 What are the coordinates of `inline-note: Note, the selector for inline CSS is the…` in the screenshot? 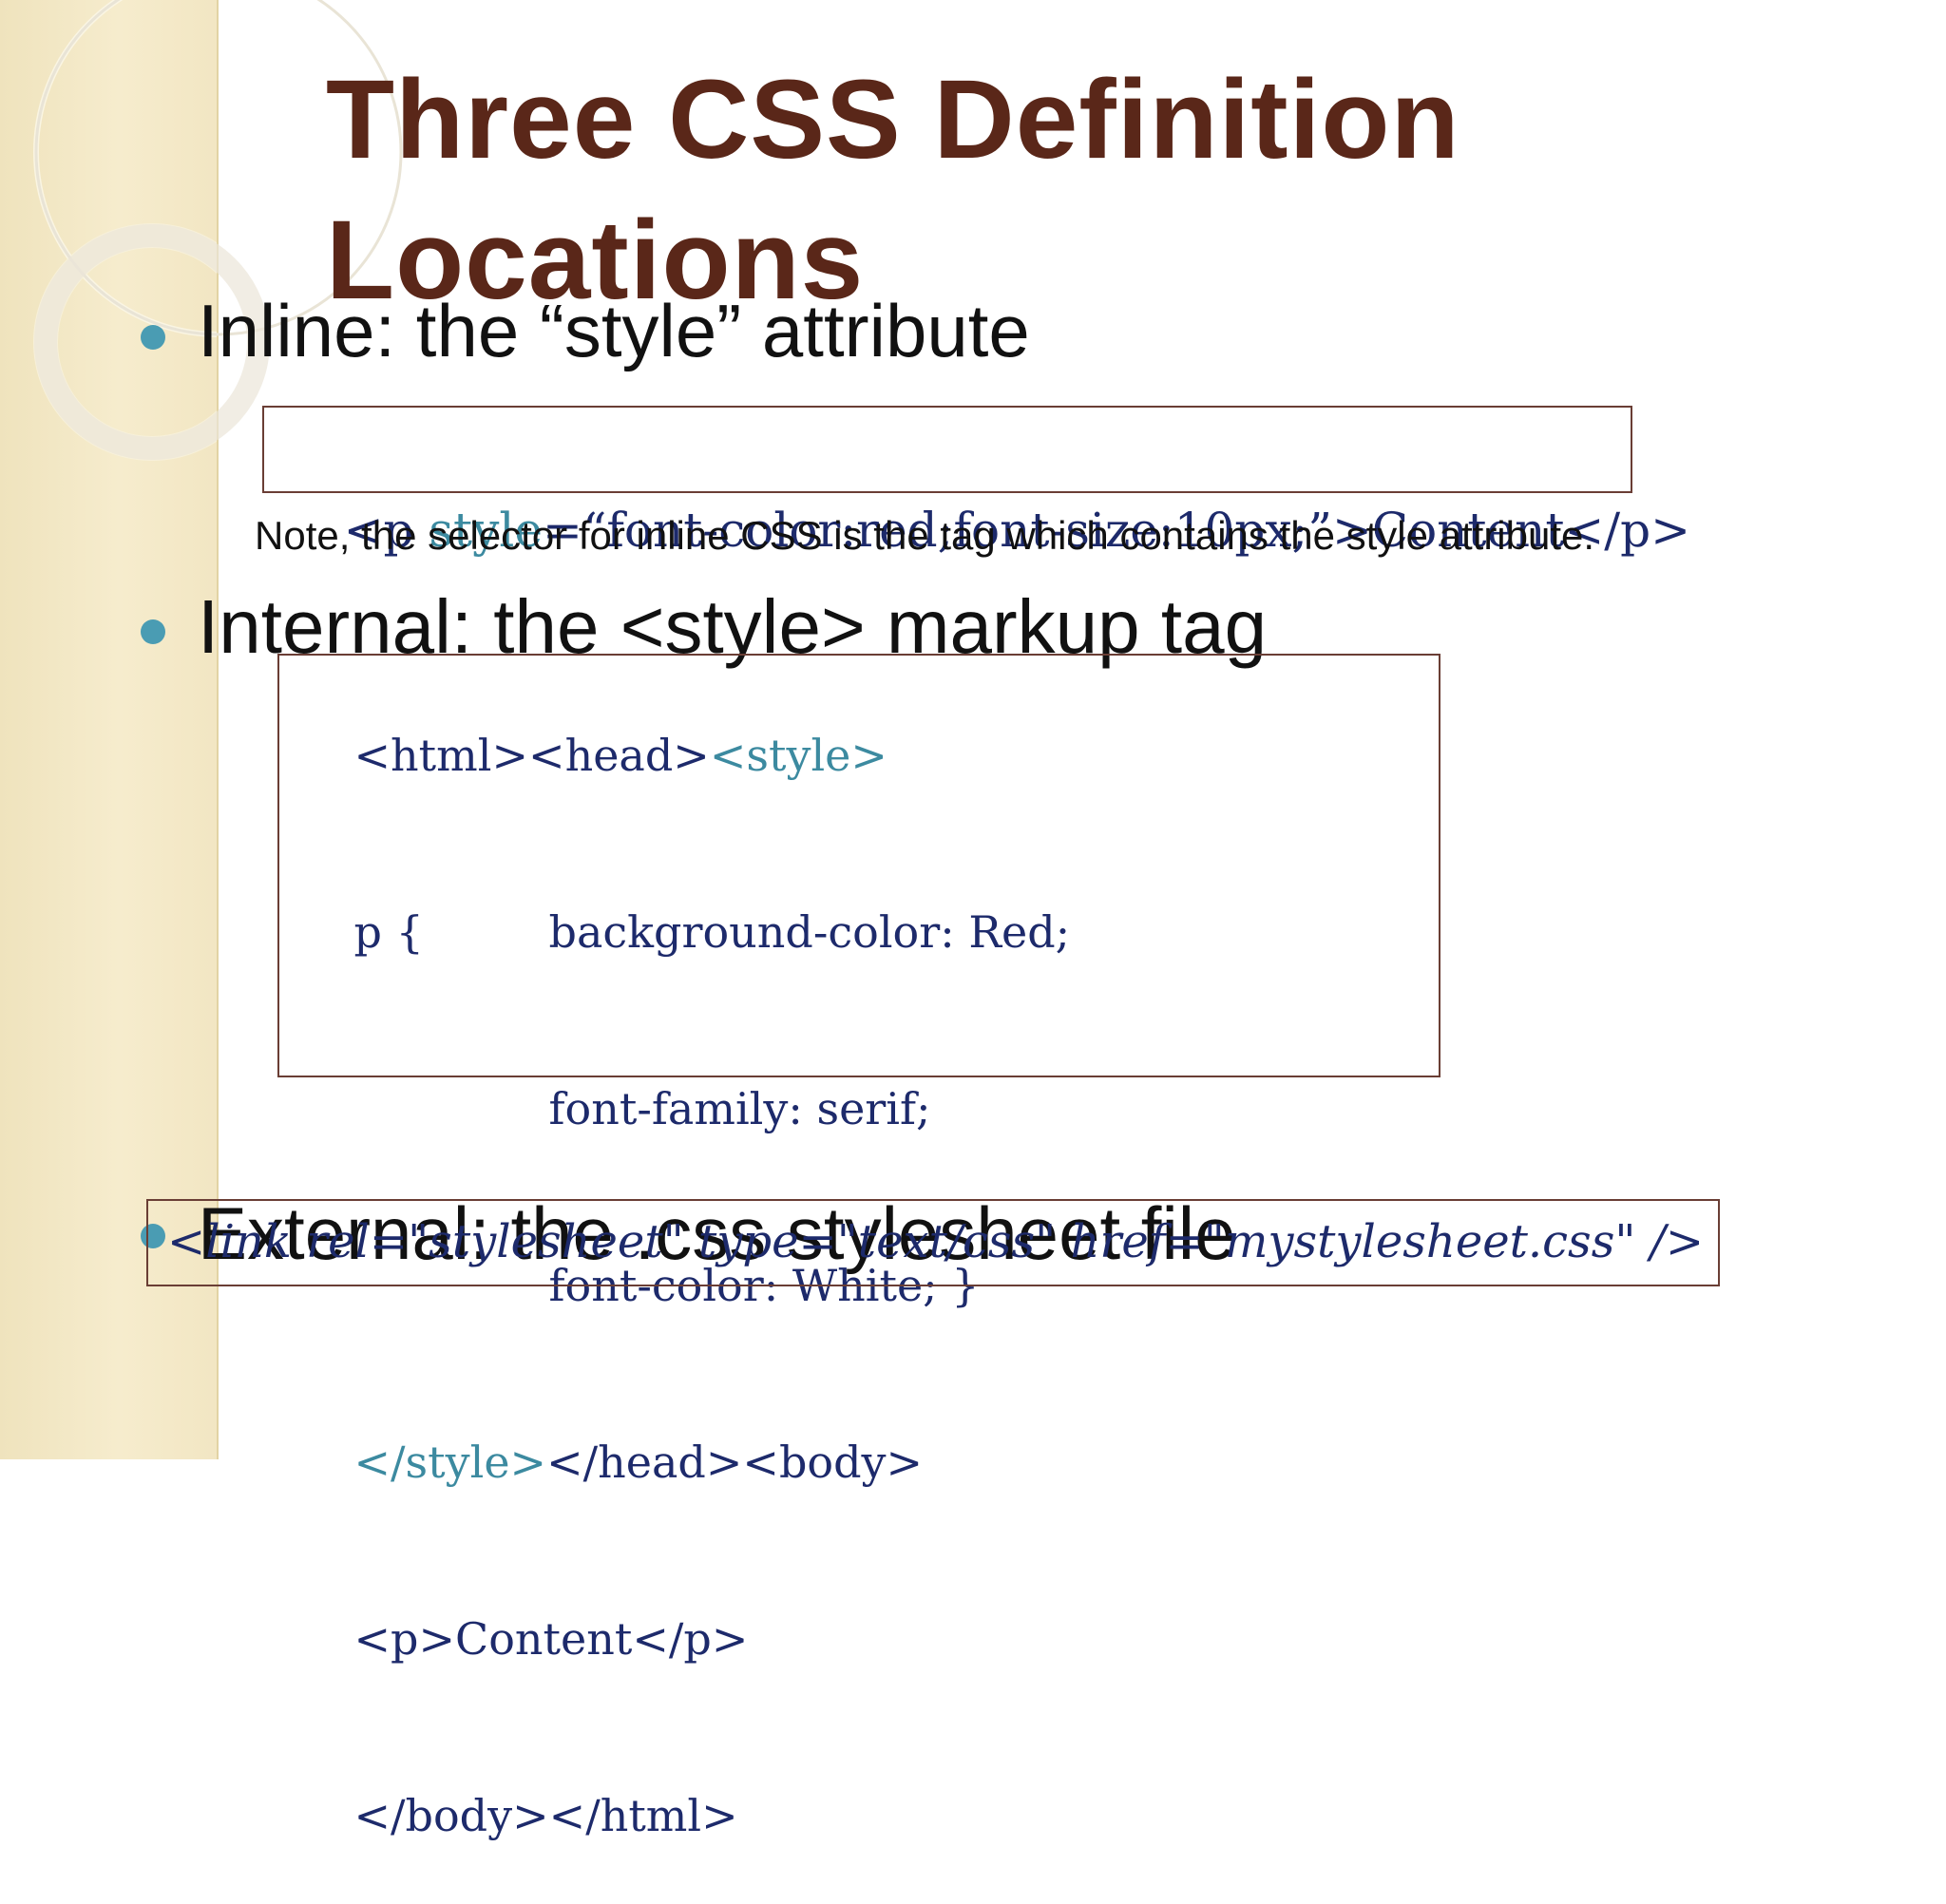 It's located at (925, 535).